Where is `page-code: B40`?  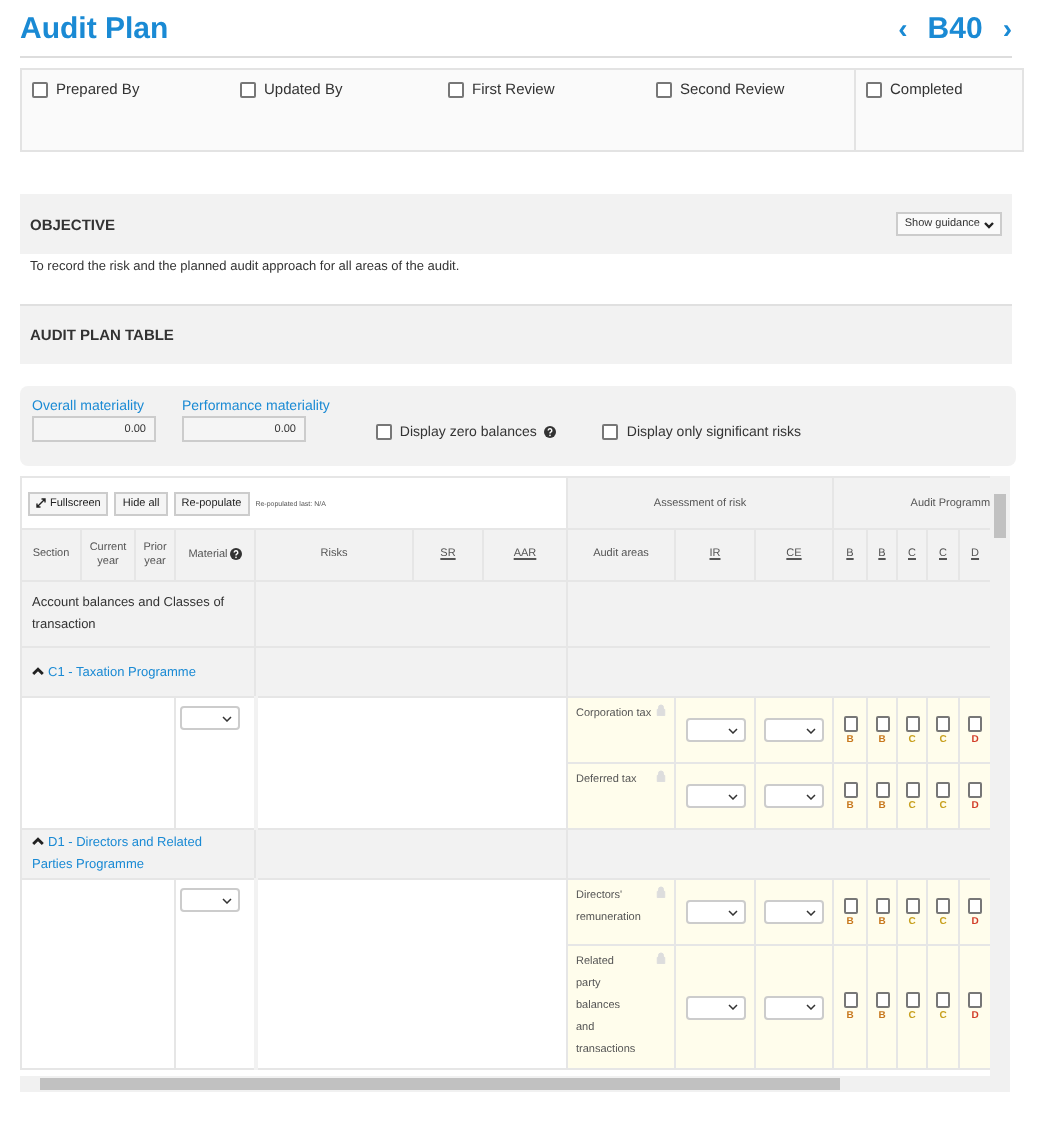
page-code: B40 is located at coordinates (955, 28).